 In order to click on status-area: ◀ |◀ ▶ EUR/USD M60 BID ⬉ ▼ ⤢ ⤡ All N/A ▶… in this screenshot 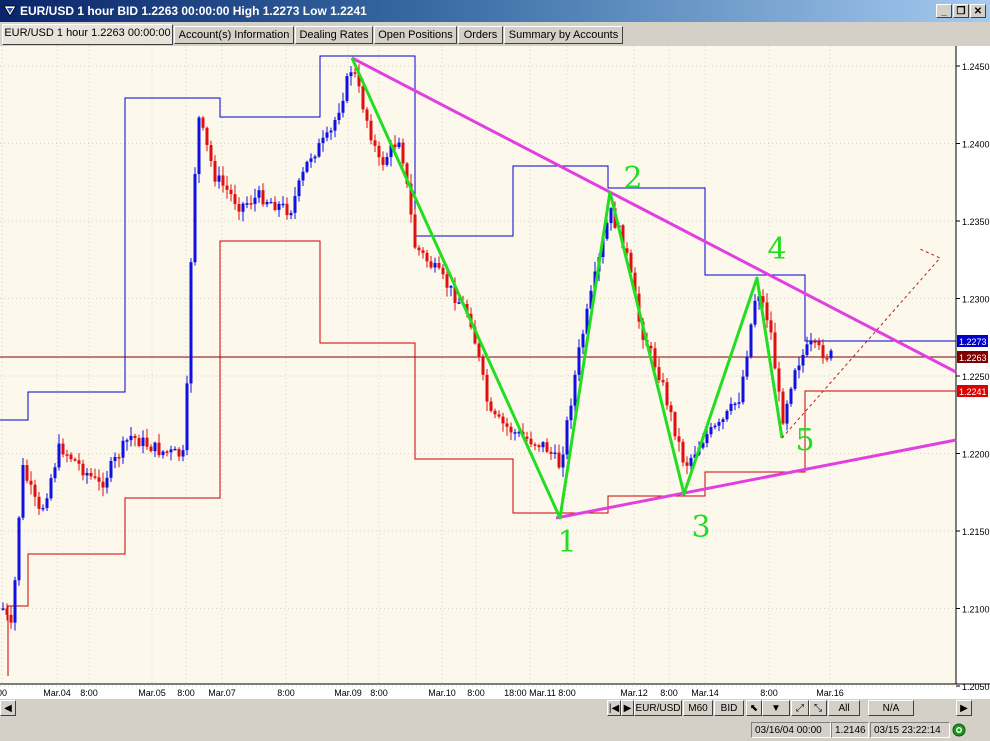, I will do `click(495, 720)`.